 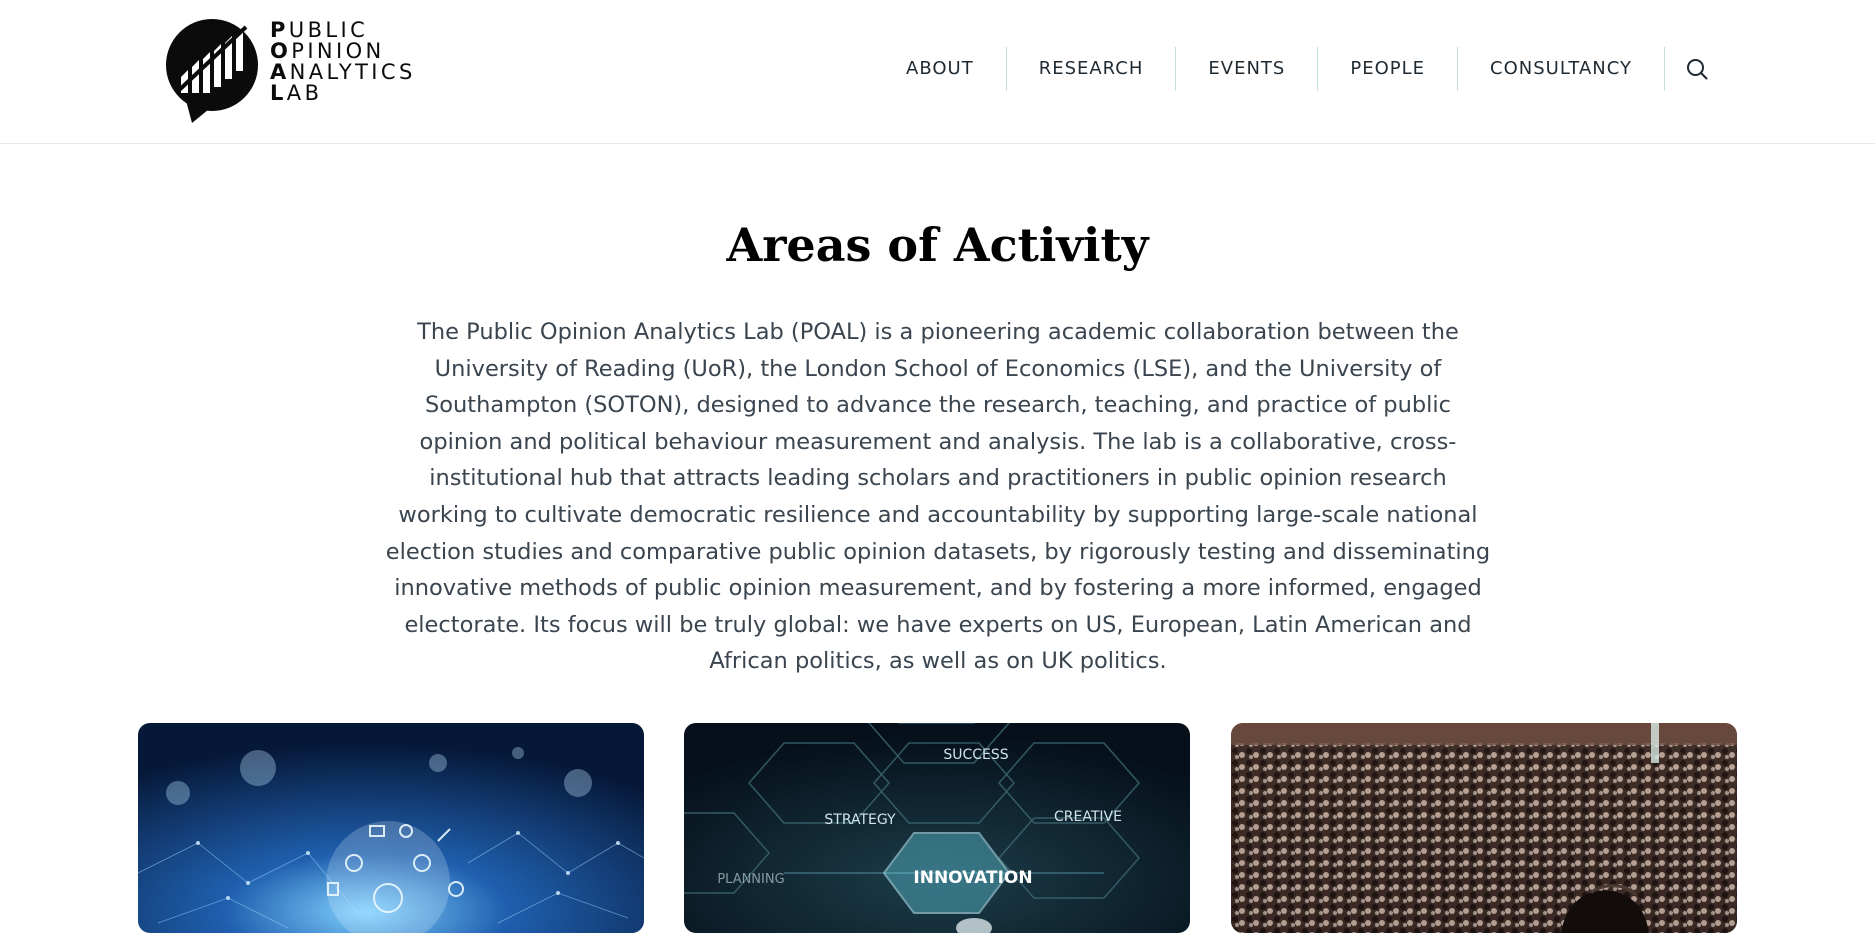 What do you see at coordinates (1664, 69) in the screenshot?
I see `nav-divider` at bounding box center [1664, 69].